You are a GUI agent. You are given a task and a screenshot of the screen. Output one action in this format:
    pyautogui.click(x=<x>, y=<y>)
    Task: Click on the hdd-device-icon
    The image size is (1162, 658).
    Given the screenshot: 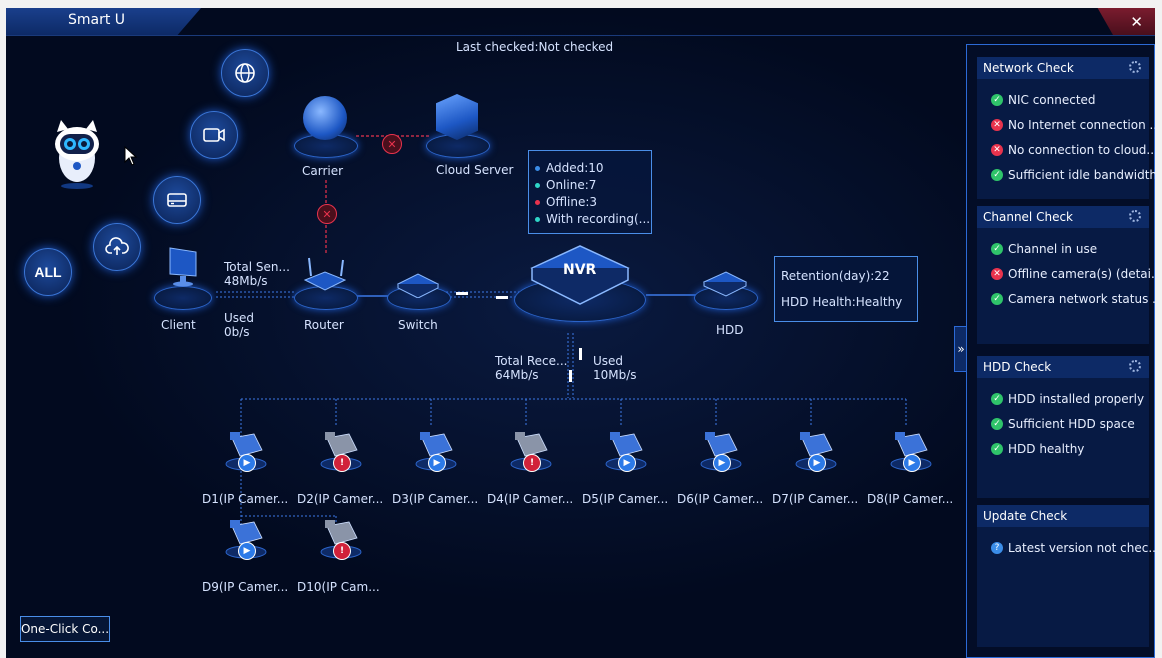 What is the action you would take?
    pyautogui.click(x=725, y=283)
    